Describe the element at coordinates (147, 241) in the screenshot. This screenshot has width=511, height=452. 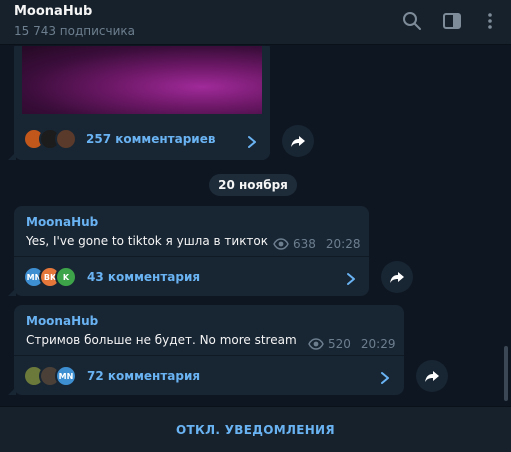
I see `message-text: Yes, I've gone to tiktok я ушла в тикток` at that location.